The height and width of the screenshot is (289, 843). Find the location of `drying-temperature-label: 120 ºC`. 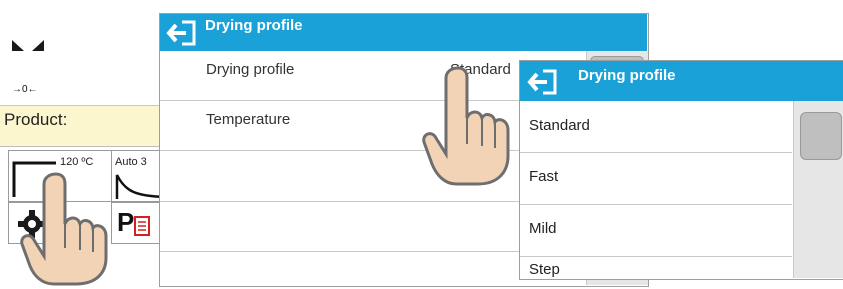

drying-temperature-label: 120 ºC is located at coordinates (77, 162).